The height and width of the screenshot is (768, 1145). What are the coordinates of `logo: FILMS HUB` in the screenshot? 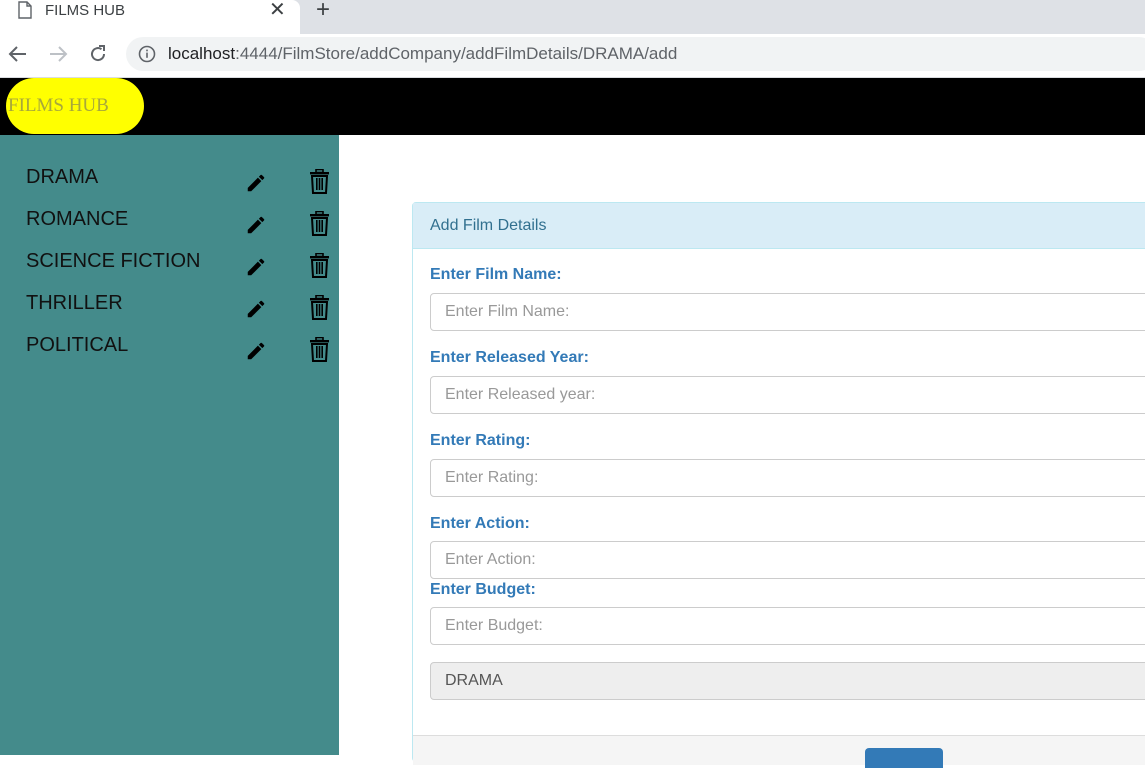 It's located at (75, 106).